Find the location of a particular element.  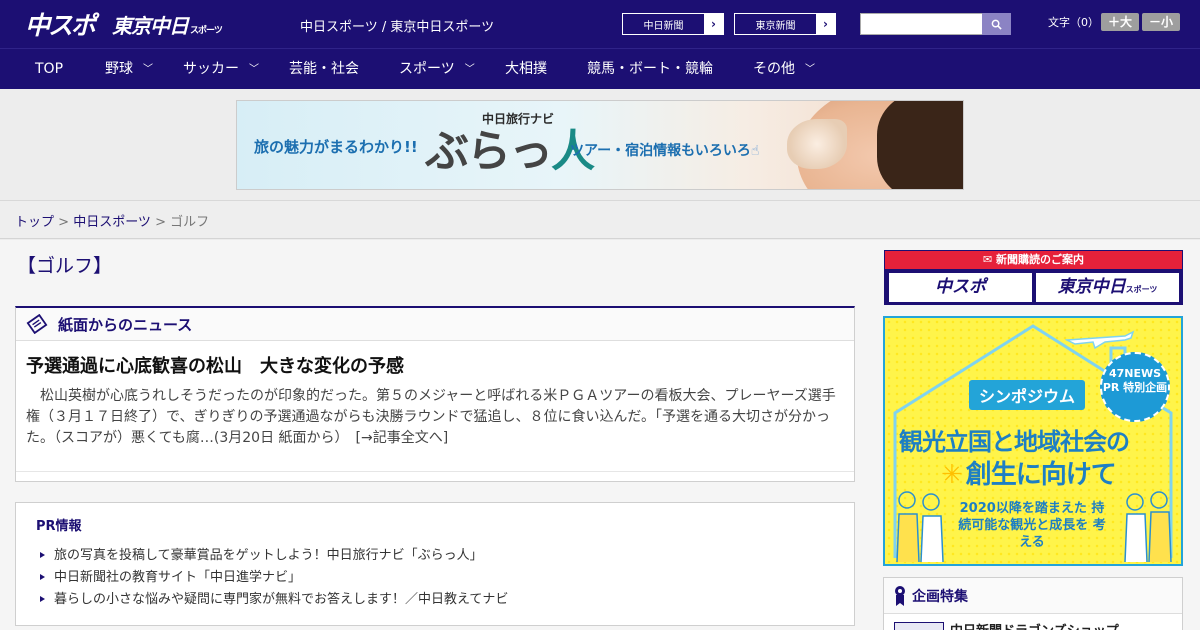

nav-item-soccer: サッカー ﹀ is located at coordinates (221, 69).